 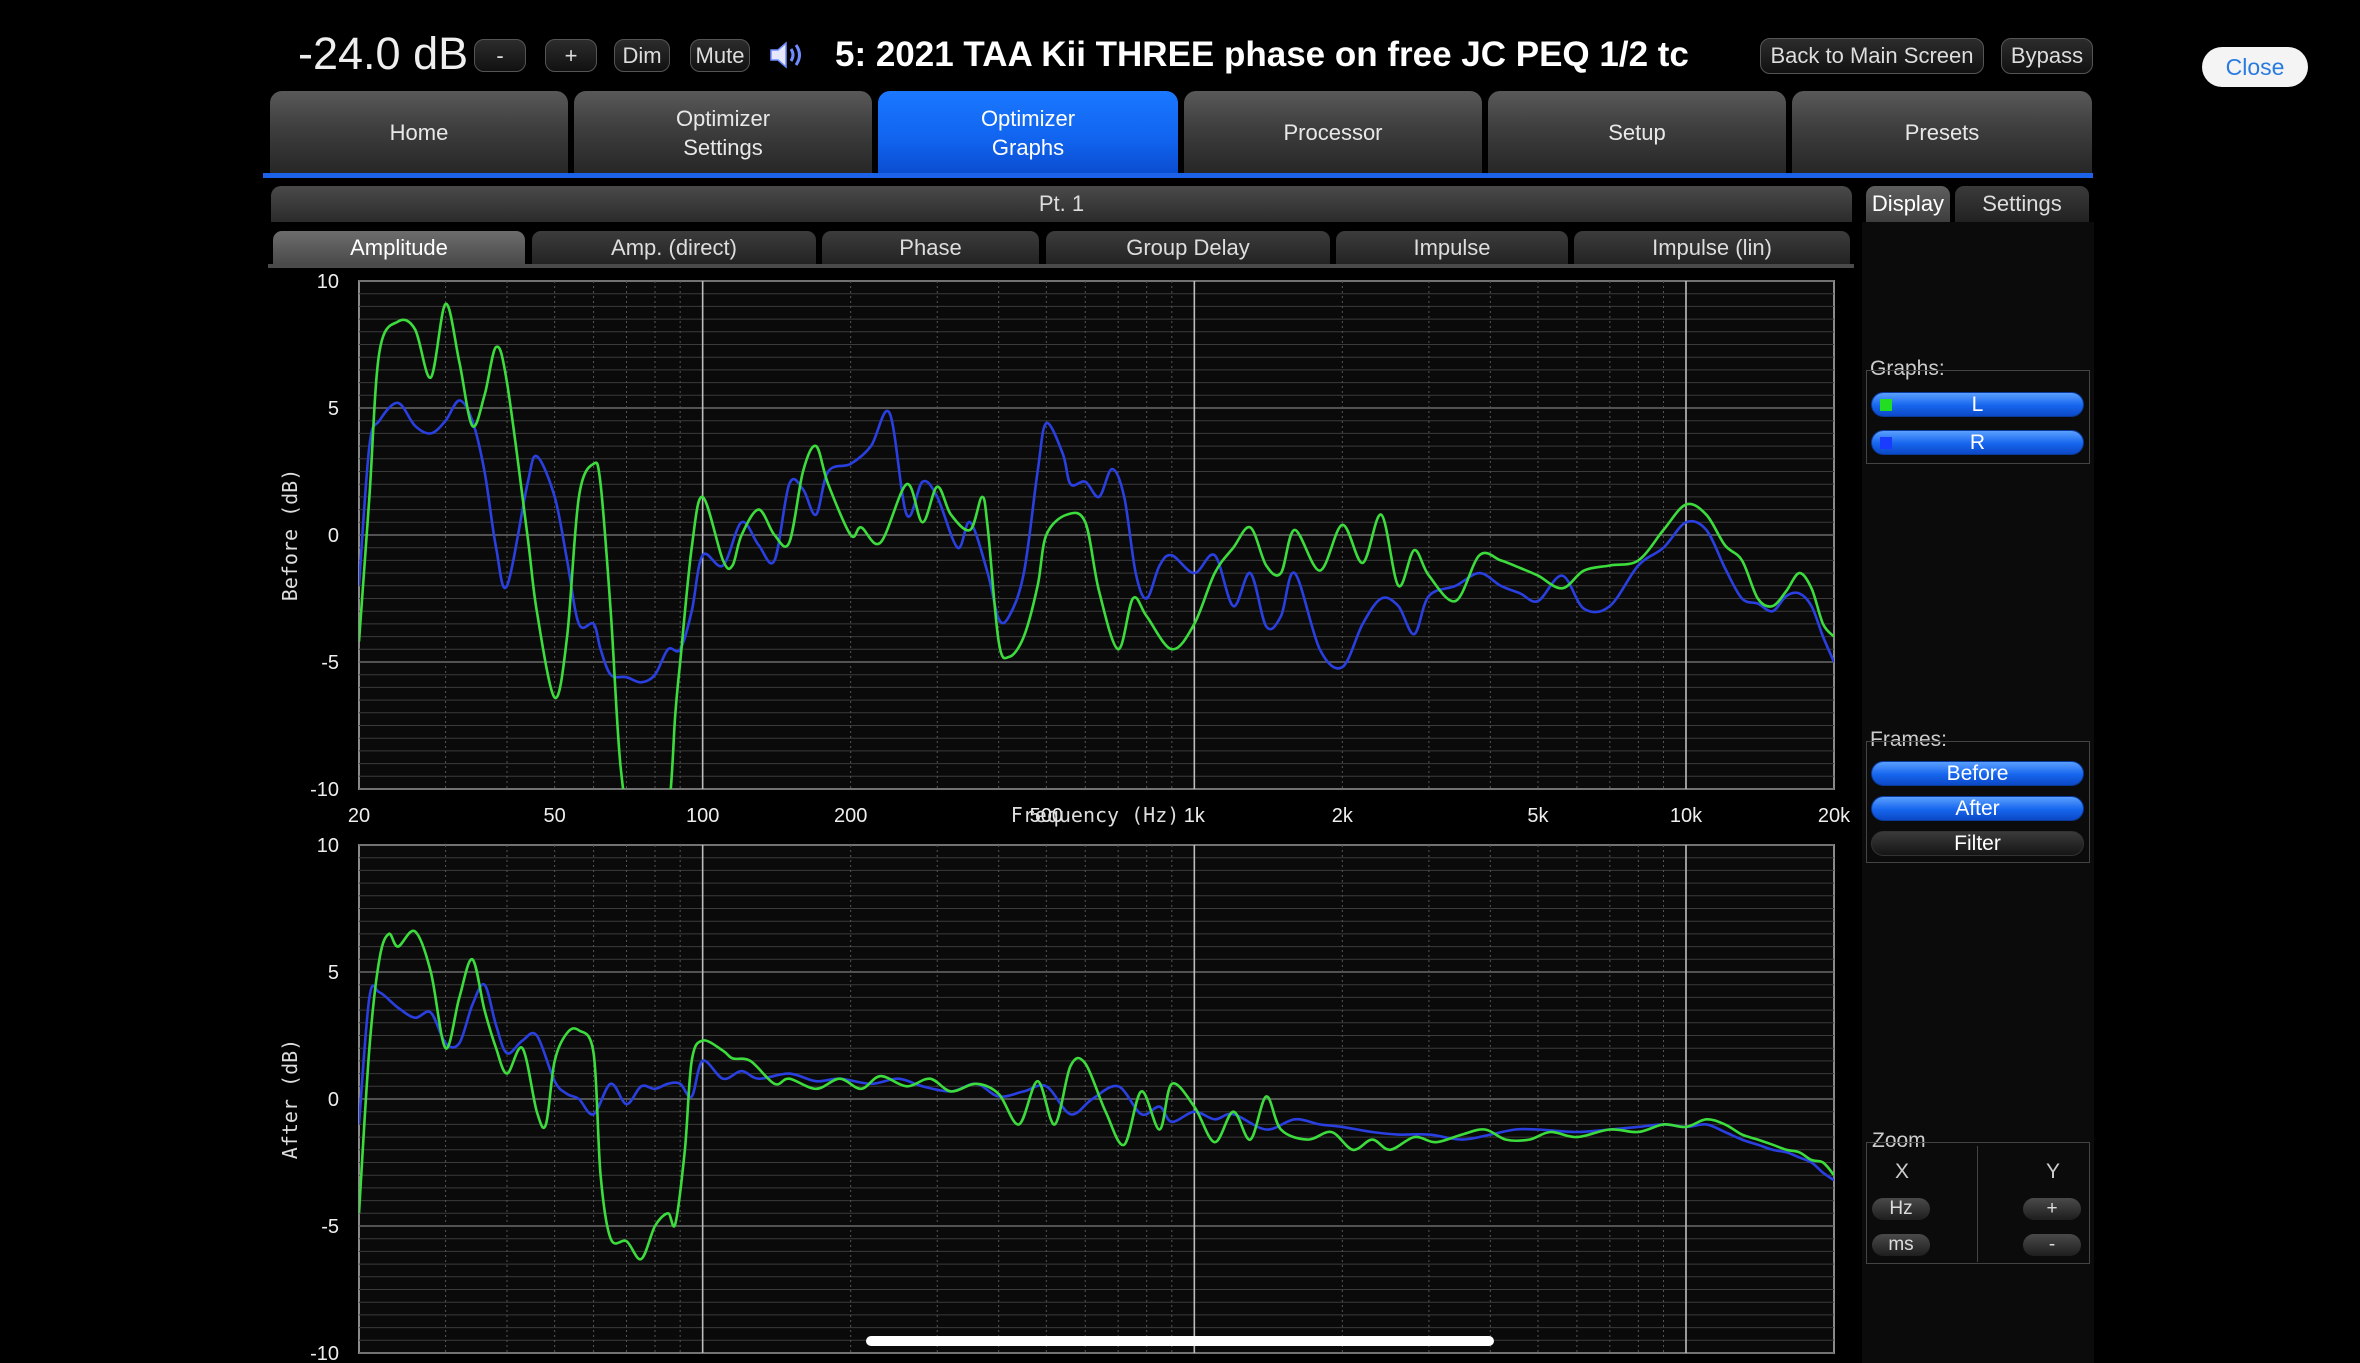 What do you see at coordinates (1834, 816) in the screenshot?
I see `x-tick-label: 20k` at bounding box center [1834, 816].